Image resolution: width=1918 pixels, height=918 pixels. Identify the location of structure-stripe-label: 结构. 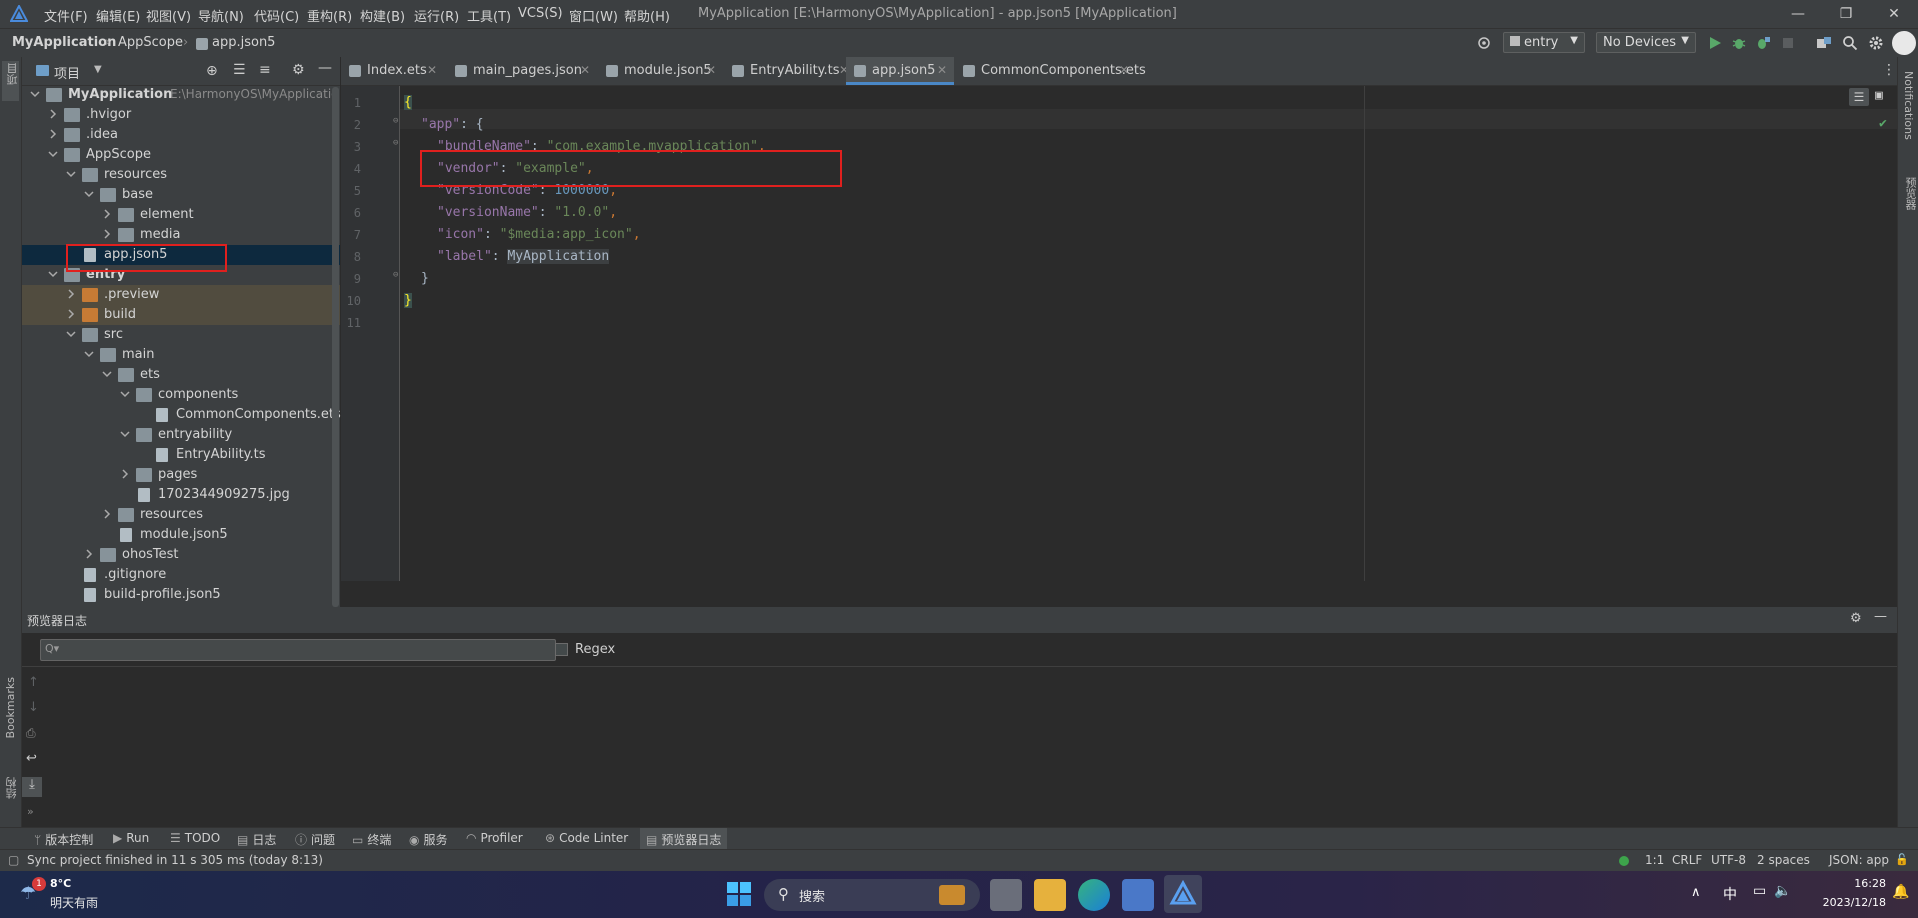
(12, 788).